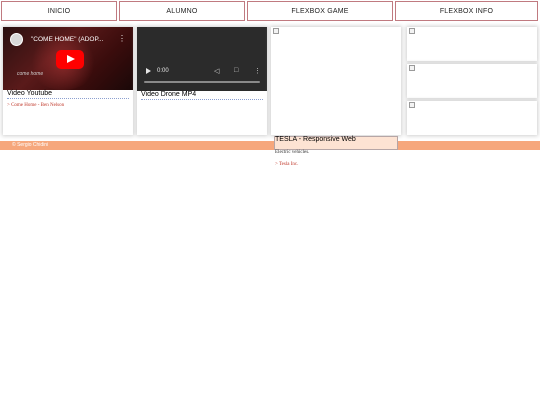  I want to click on footer-copyright: © Sergio Chidini, so click(30, 145).